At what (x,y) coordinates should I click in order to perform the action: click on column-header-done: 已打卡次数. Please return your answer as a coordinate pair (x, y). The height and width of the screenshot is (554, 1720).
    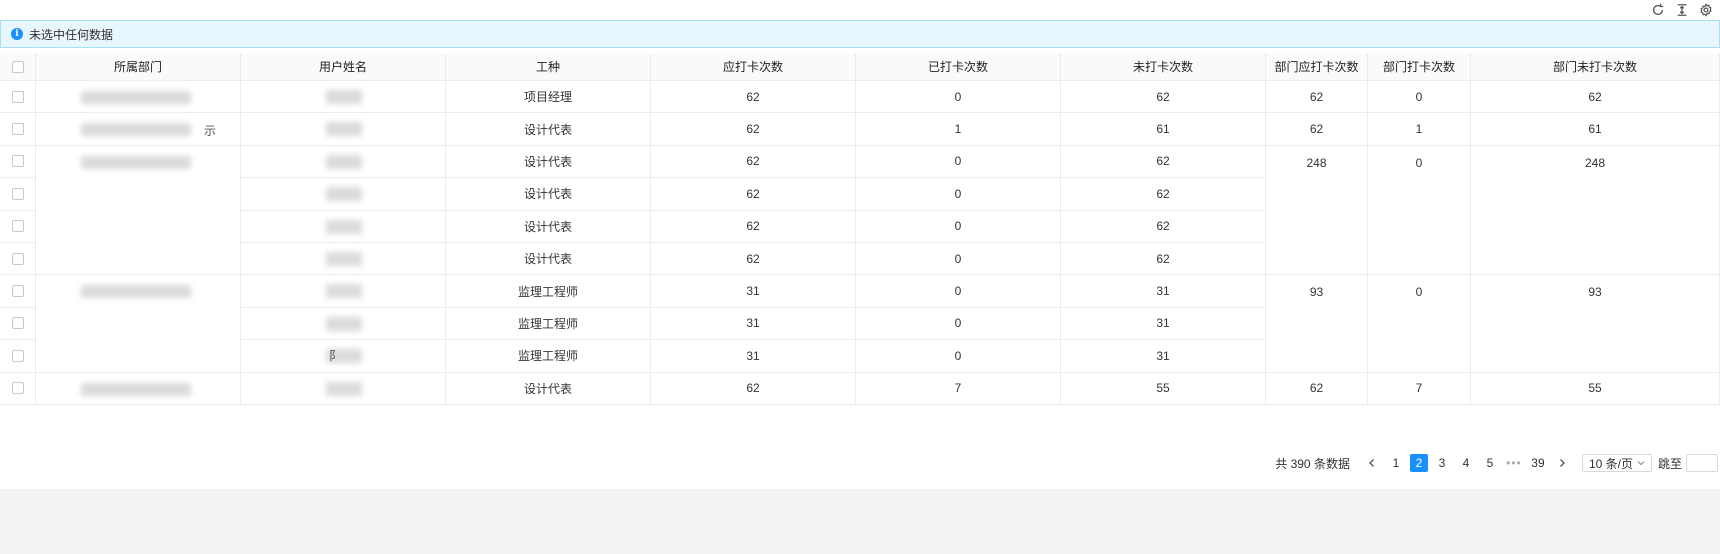
    Looking at the image, I should click on (958, 67).